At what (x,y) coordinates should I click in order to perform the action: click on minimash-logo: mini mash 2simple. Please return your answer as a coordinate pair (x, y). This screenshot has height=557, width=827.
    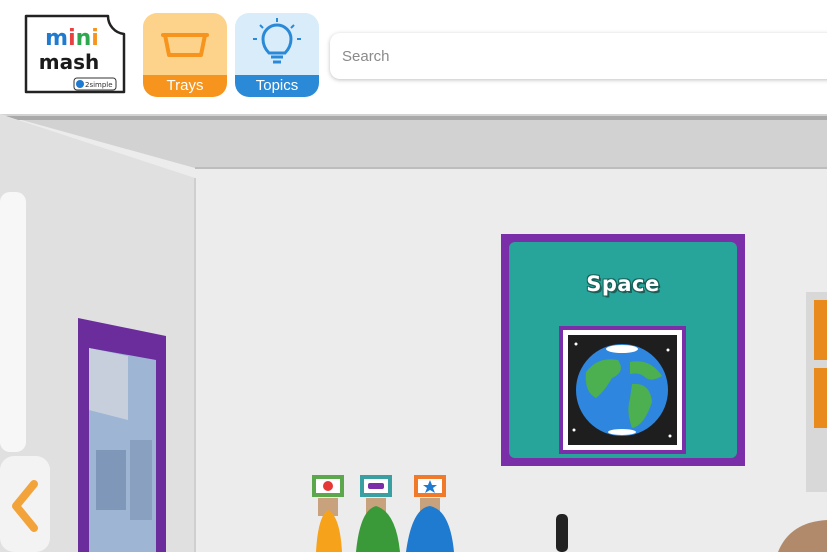
    Looking at the image, I should click on (75, 54).